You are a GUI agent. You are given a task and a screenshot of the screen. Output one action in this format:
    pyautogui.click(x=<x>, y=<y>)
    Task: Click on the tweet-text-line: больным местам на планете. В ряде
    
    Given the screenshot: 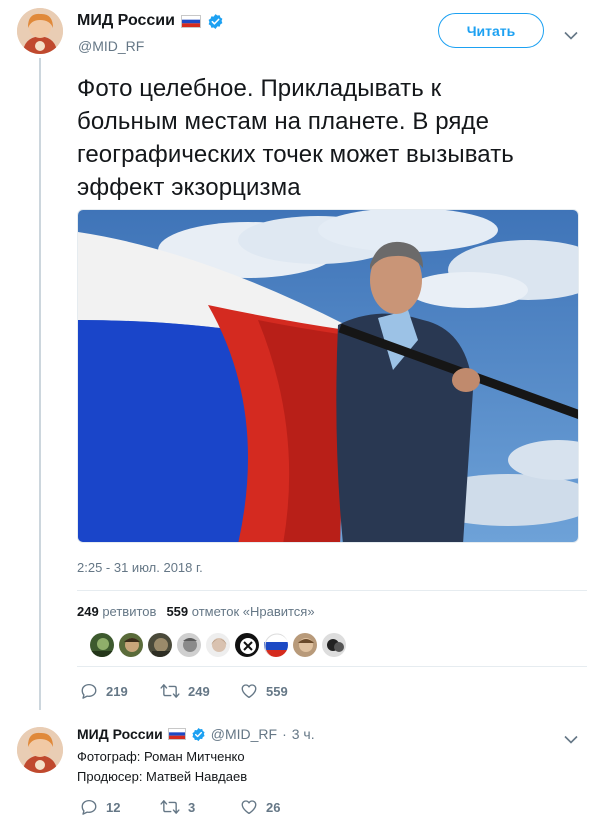 What is the action you would take?
    pyautogui.click(x=283, y=121)
    